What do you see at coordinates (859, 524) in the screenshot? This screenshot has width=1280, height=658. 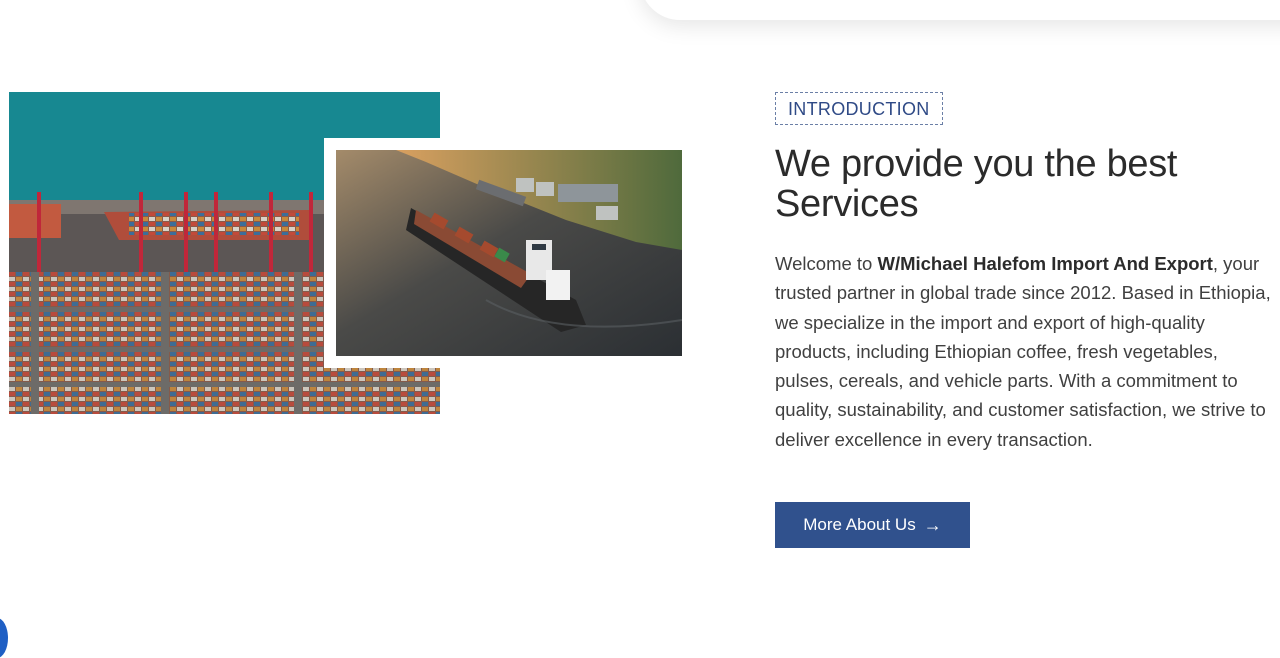 I see `more-about-us-label: More About Us` at bounding box center [859, 524].